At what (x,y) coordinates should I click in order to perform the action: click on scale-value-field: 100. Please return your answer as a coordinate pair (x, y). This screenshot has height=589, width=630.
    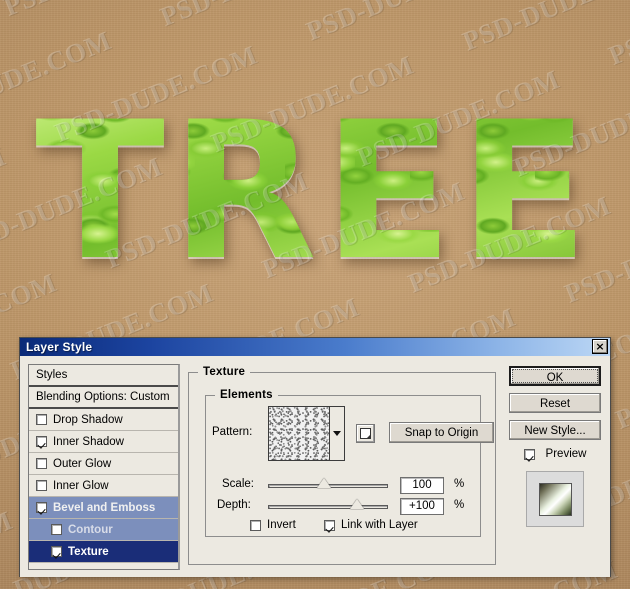
    Looking at the image, I should click on (422, 485).